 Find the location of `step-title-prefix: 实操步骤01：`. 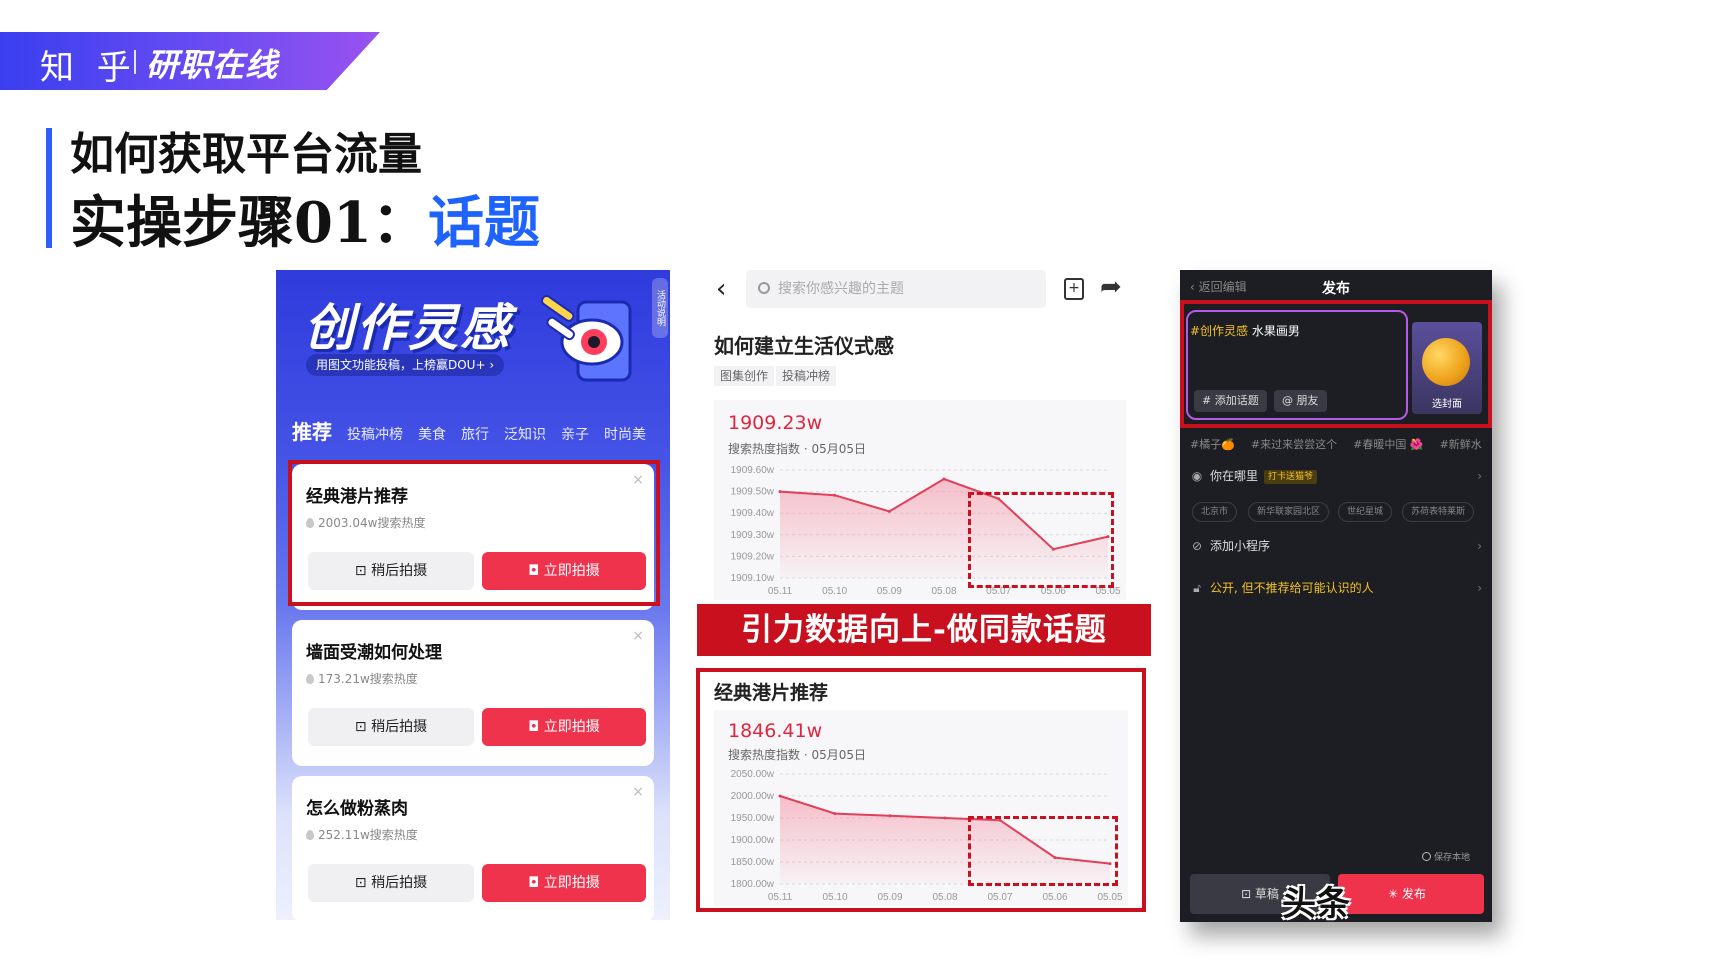

step-title-prefix: 实操步骤01： is located at coordinates (249, 223).